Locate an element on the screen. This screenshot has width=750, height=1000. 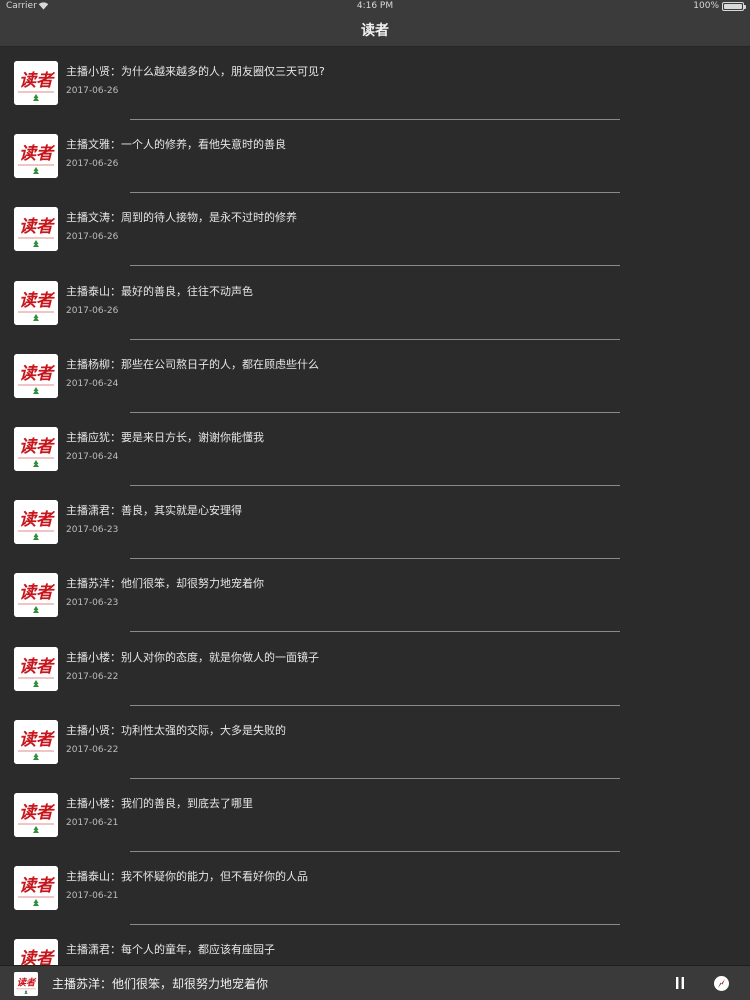
item-title: 主播小楼：我们的善良，到底去了哪里 is located at coordinates (159, 803).